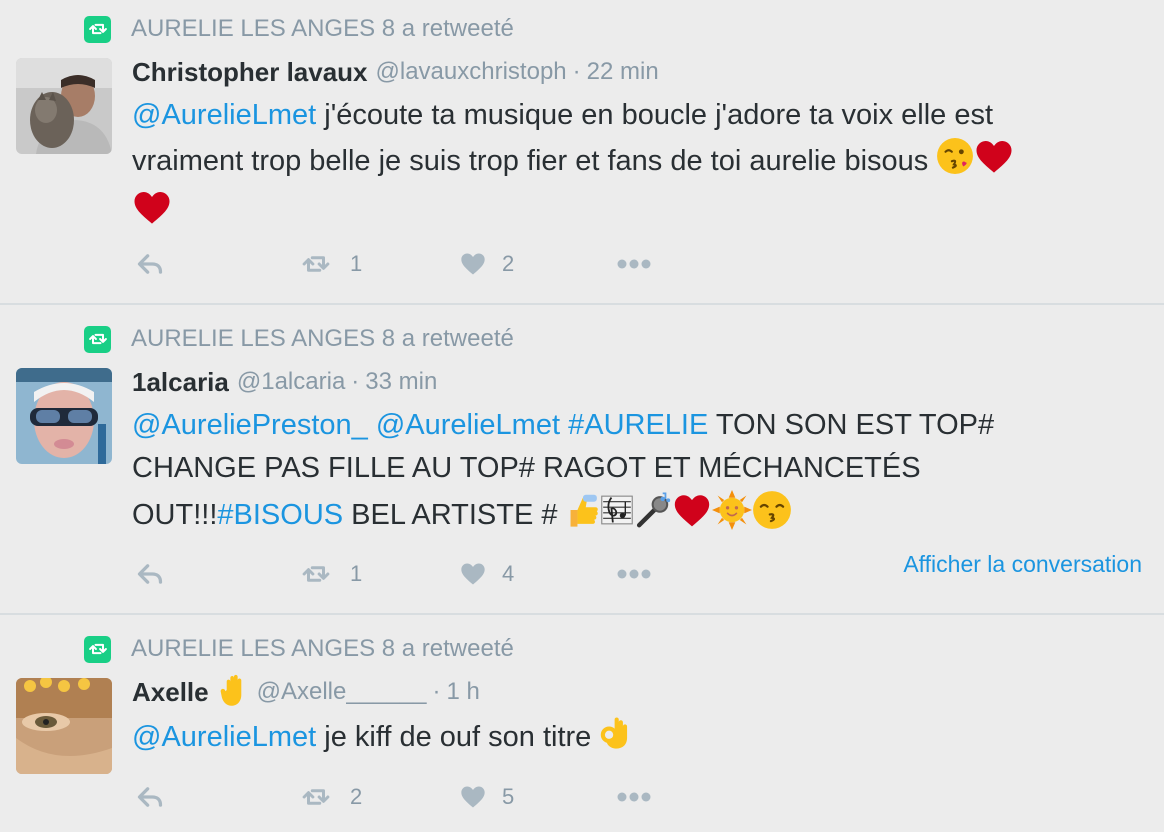 The width and height of the screenshot is (1164, 832). I want to click on like-button: 2, so click(486, 264).